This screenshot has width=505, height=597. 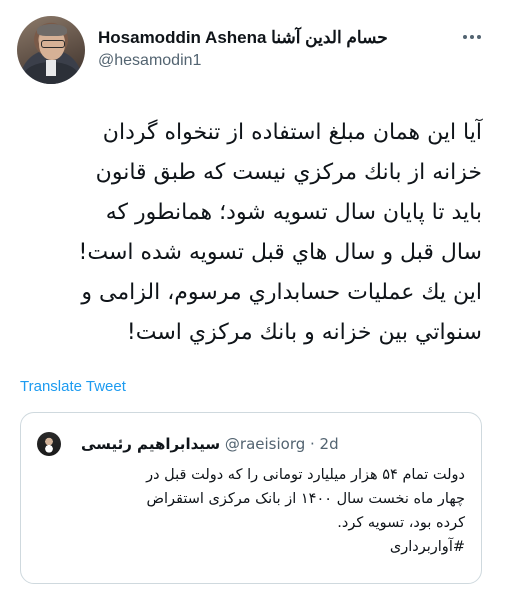 I want to click on quoted-author-avatar, so click(x=49, y=444).